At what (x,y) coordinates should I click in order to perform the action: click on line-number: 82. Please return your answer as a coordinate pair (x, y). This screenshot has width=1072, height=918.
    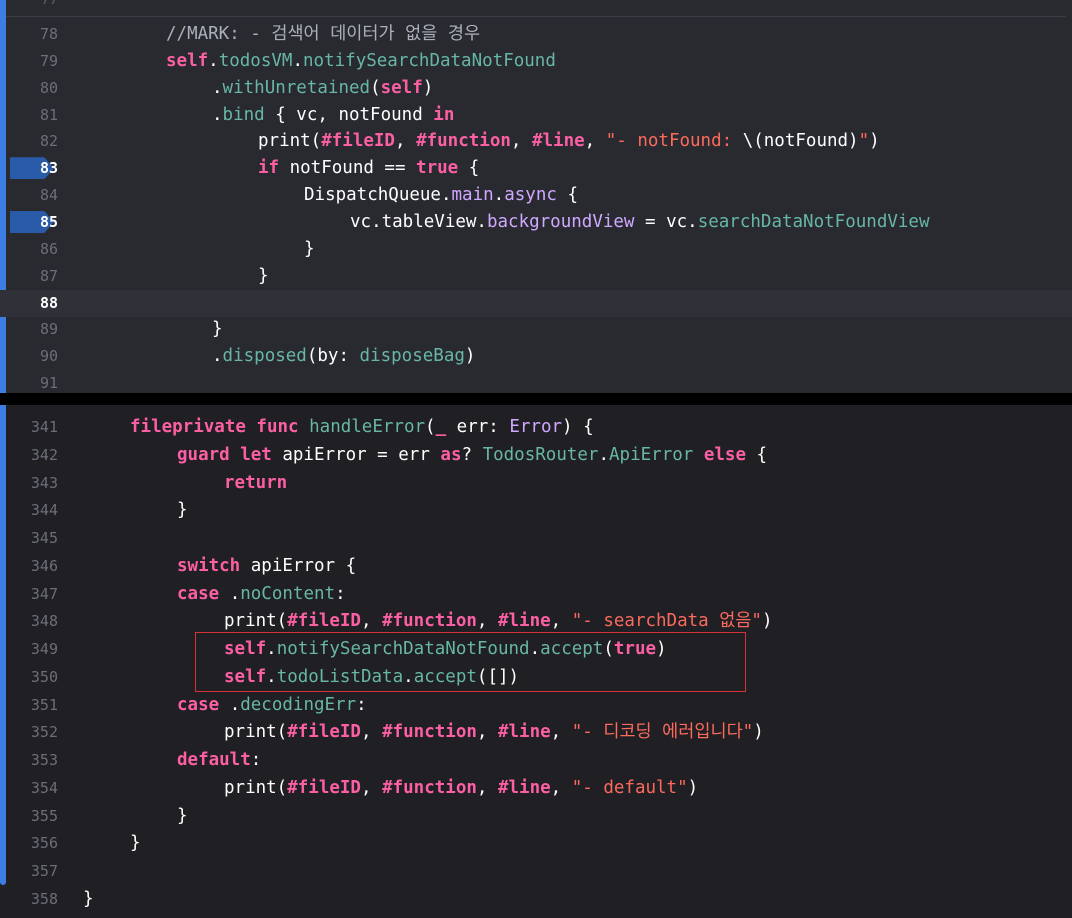
    Looking at the image, I should click on (32, 141).